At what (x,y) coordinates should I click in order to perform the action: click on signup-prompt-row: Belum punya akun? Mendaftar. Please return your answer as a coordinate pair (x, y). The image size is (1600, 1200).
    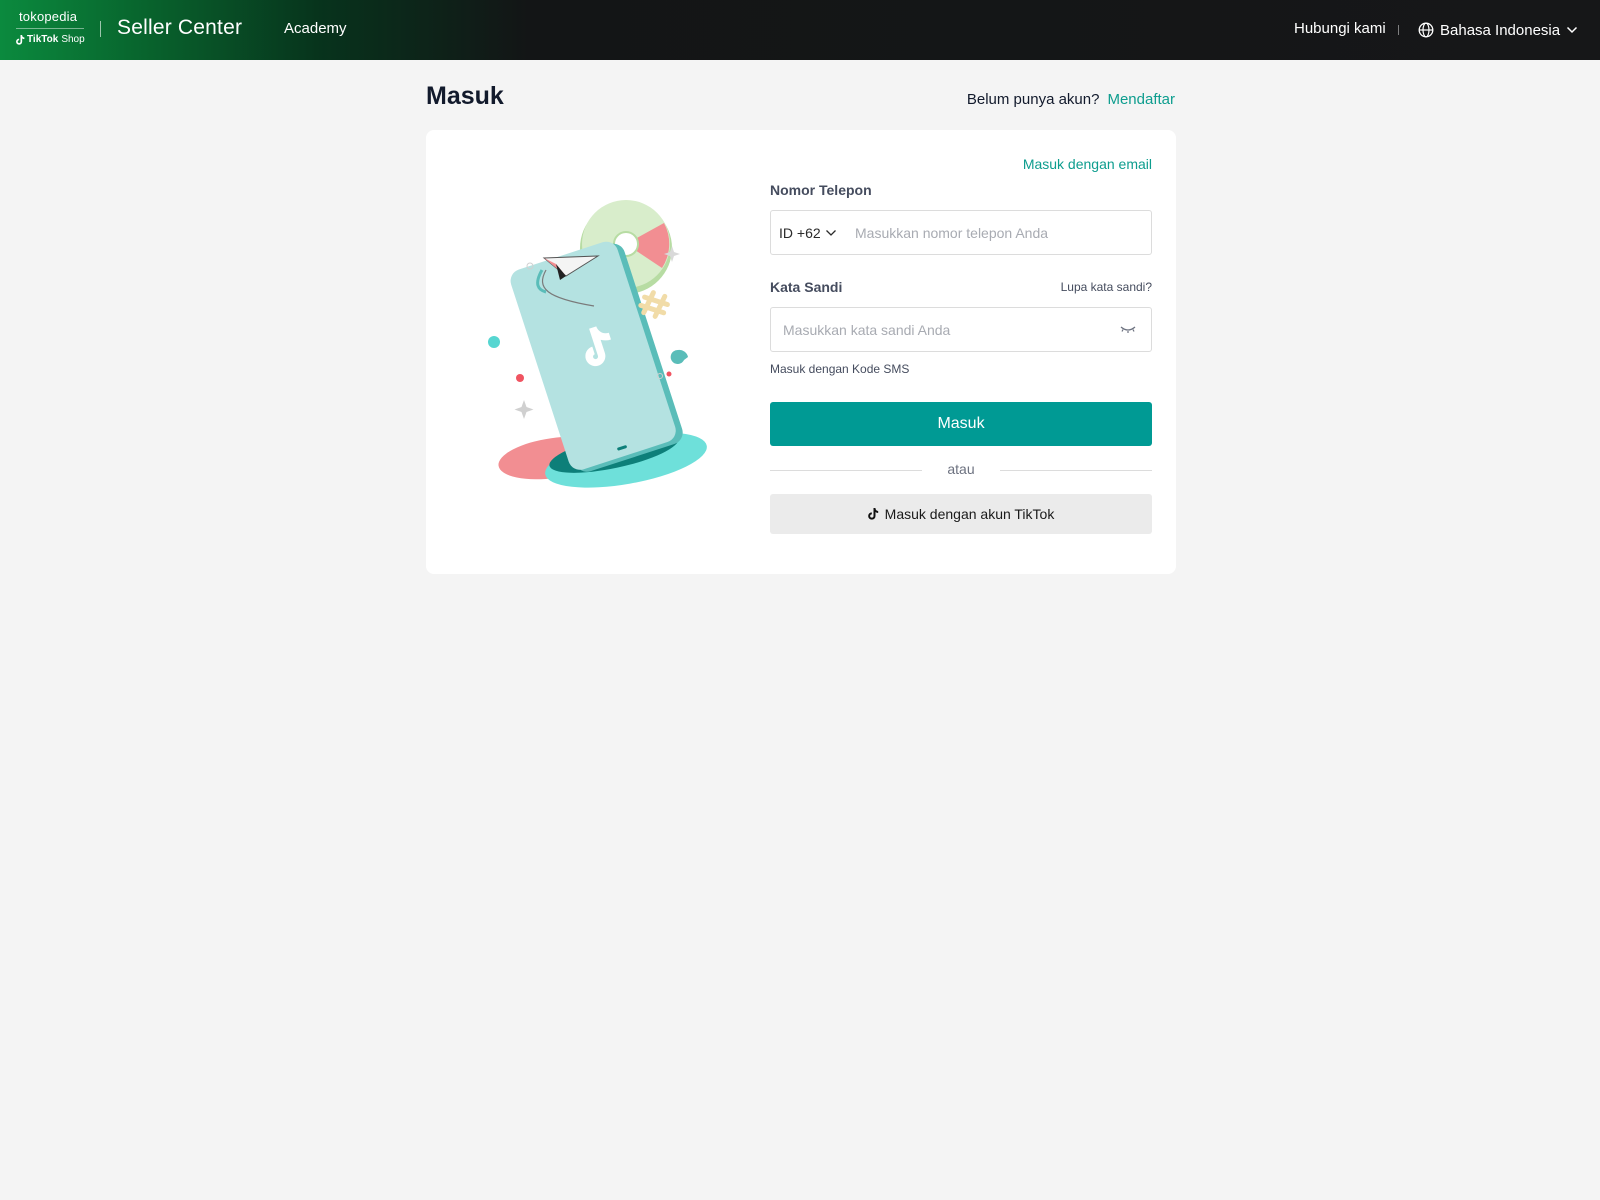
    Looking at the image, I should click on (1071, 99).